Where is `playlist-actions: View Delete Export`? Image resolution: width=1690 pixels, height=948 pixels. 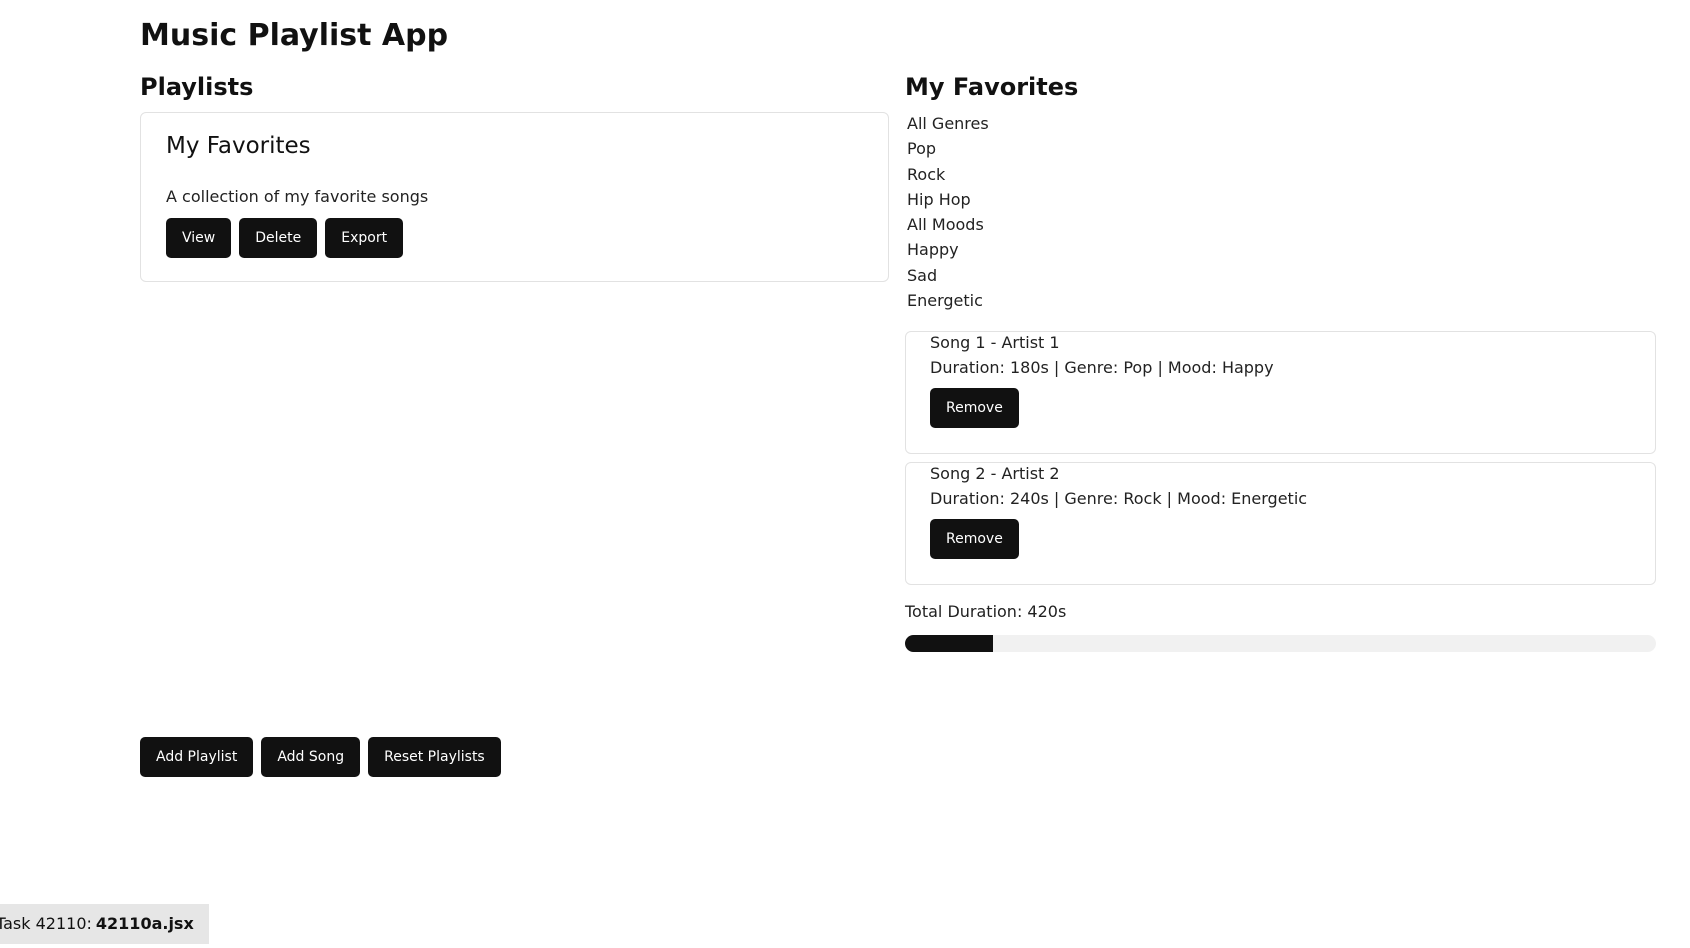 playlist-actions: View Delete Export is located at coordinates (285, 238).